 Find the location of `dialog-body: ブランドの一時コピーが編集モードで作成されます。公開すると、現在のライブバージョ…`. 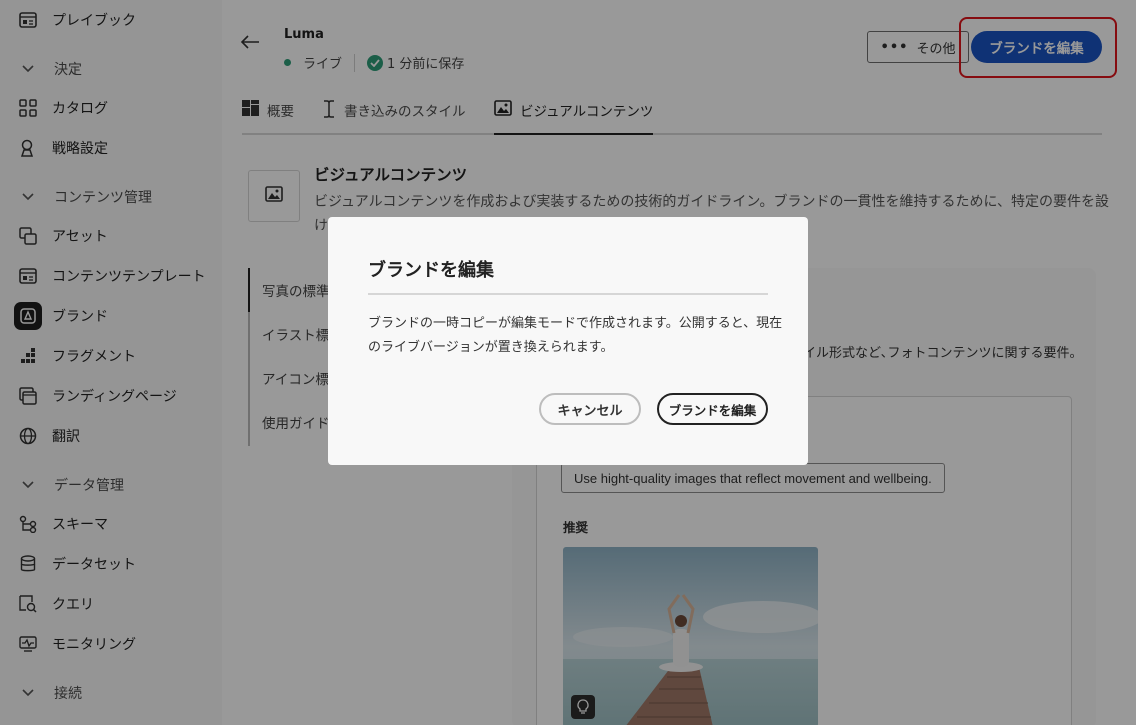

dialog-body: ブランドの一時コピーが編集モードで作成されます。公開すると、現在のライブバージョ… is located at coordinates (575, 335).